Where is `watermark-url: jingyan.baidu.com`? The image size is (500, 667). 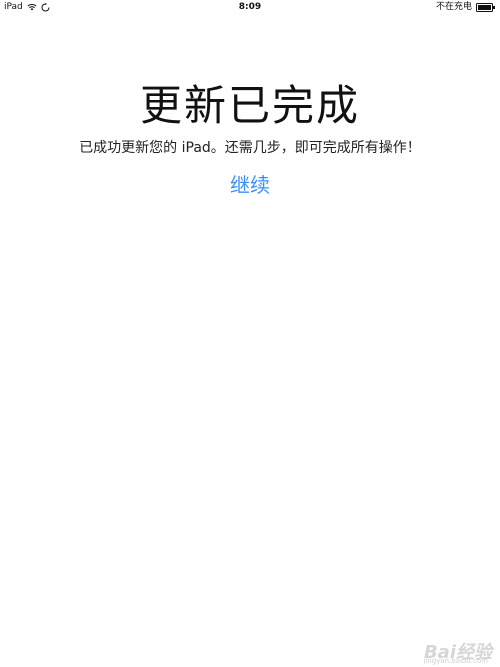 watermark-url: jingyan.baidu.com is located at coordinates (455, 661).